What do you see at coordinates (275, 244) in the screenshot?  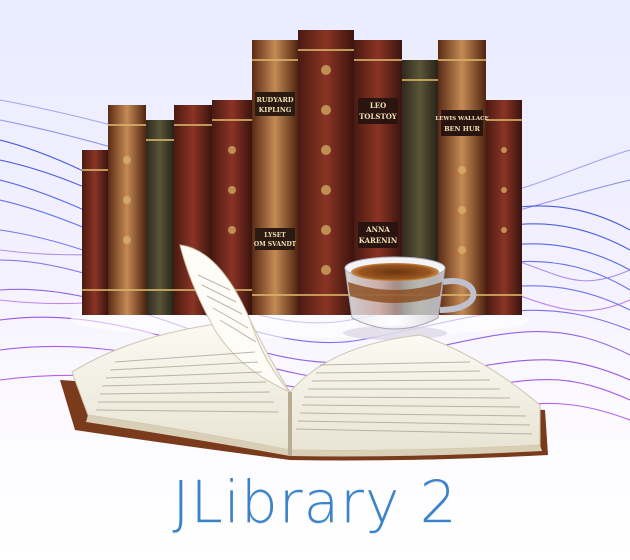 I see `spine-text: OM SVANDT` at bounding box center [275, 244].